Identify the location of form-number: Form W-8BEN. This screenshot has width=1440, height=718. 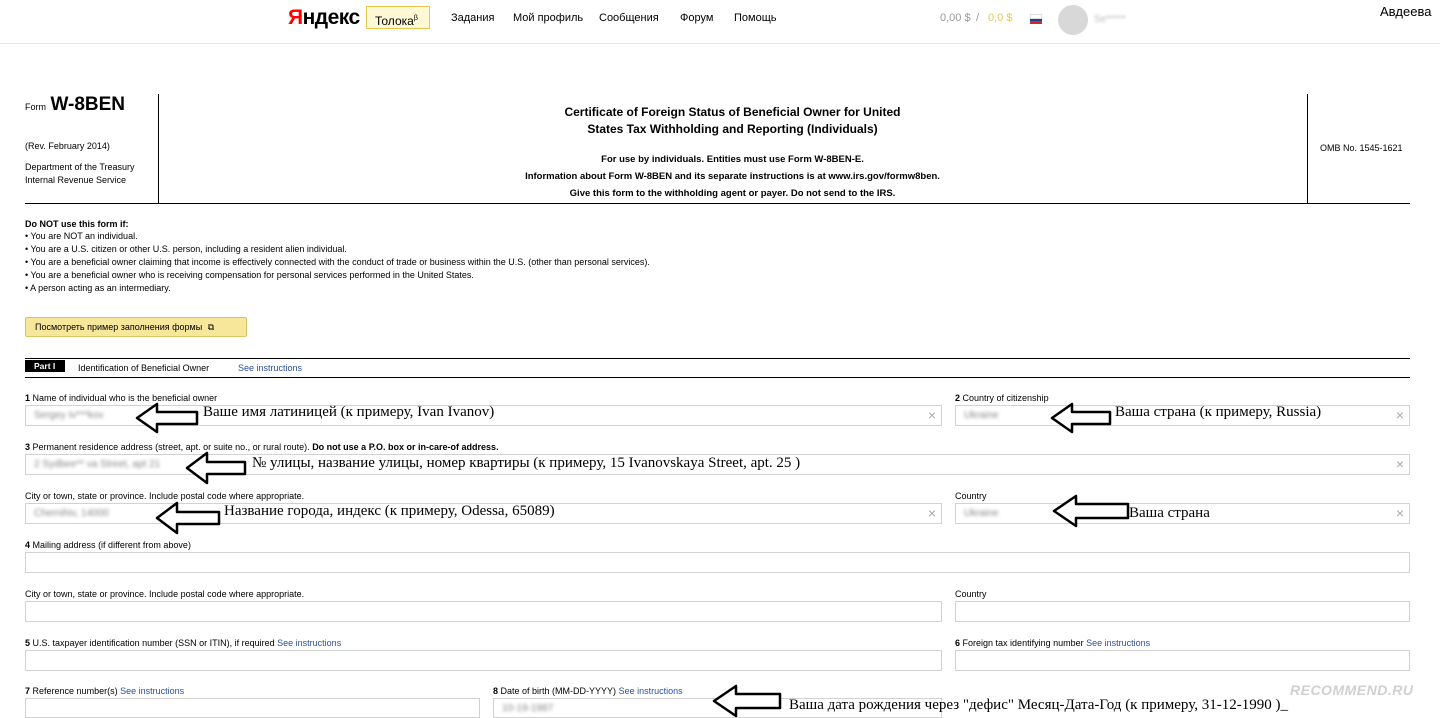
(75, 104).